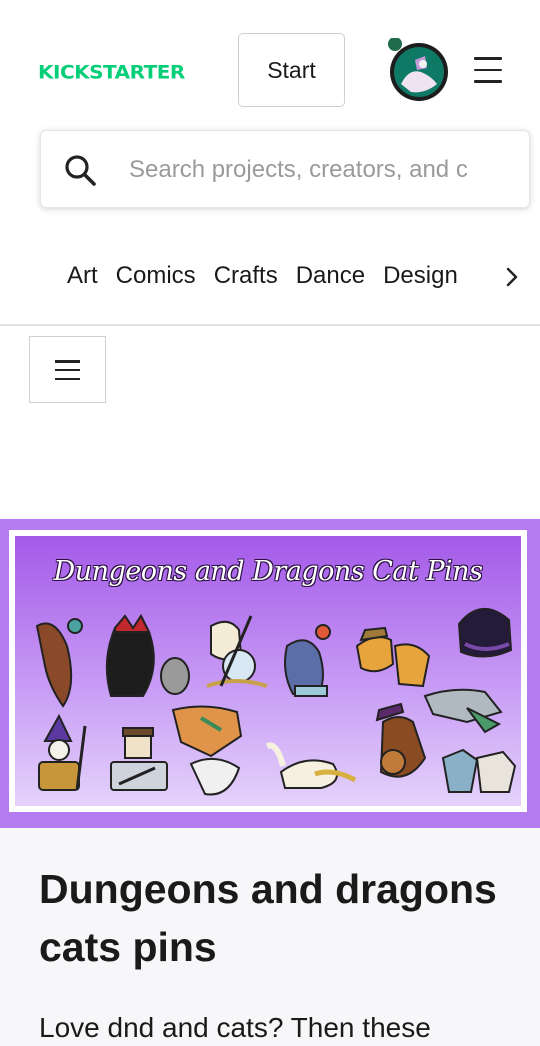 This screenshot has width=540, height=1046. I want to click on category-design: Design, so click(420, 276).